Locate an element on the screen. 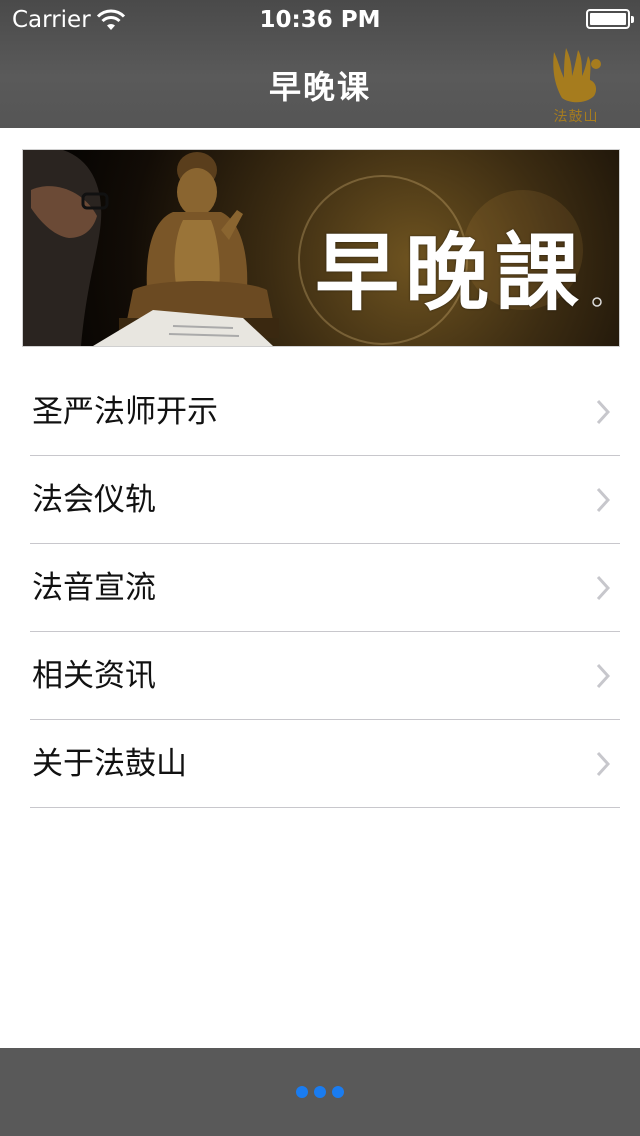  menu-item-label: 法会仪轨 is located at coordinates (94, 500).